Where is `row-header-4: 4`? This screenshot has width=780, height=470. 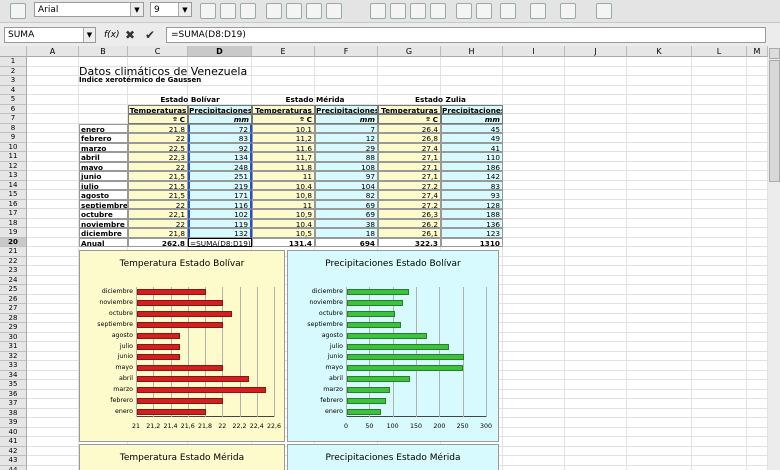 row-header-4: 4 is located at coordinates (13, 90).